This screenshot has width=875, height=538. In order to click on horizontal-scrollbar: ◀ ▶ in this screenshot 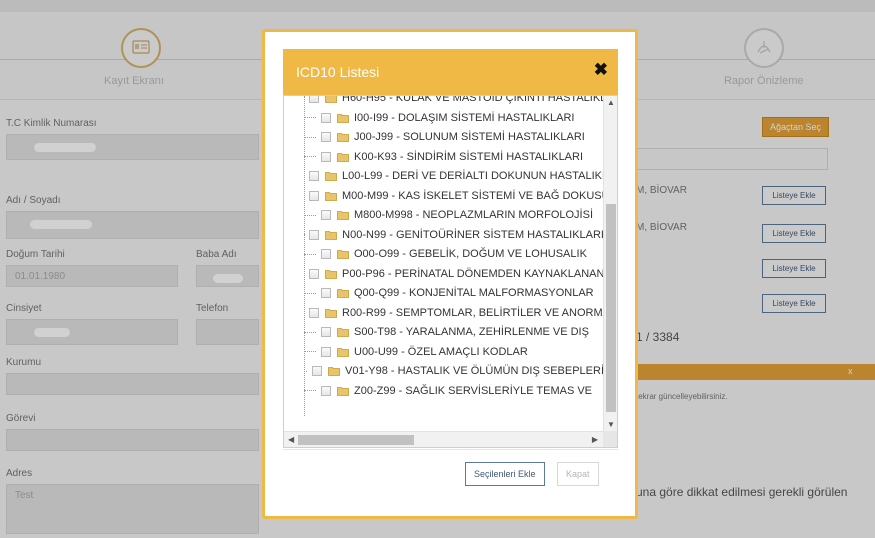, I will do `click(444, 439)`.